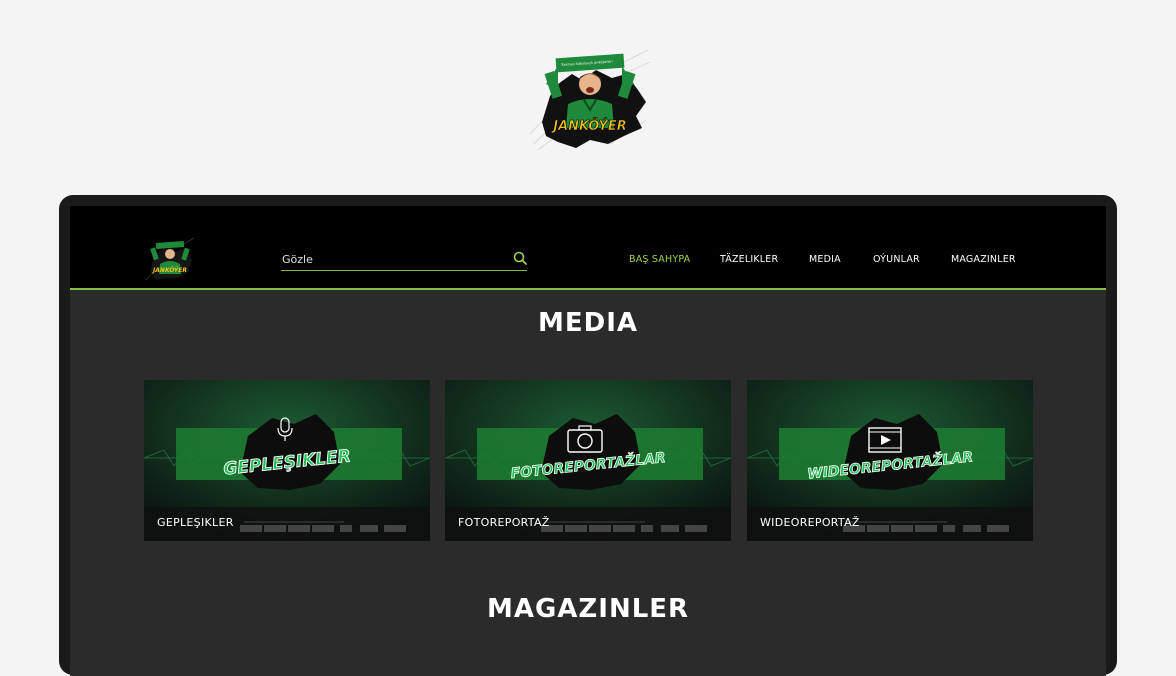 Image resolution: width=1176 pixels, height=676 pixels. What do you see at coordinates (659, 259) in the screenshot?
I see `nav-home: BAŞ SAHYPA` at bounding box center [659, 259].